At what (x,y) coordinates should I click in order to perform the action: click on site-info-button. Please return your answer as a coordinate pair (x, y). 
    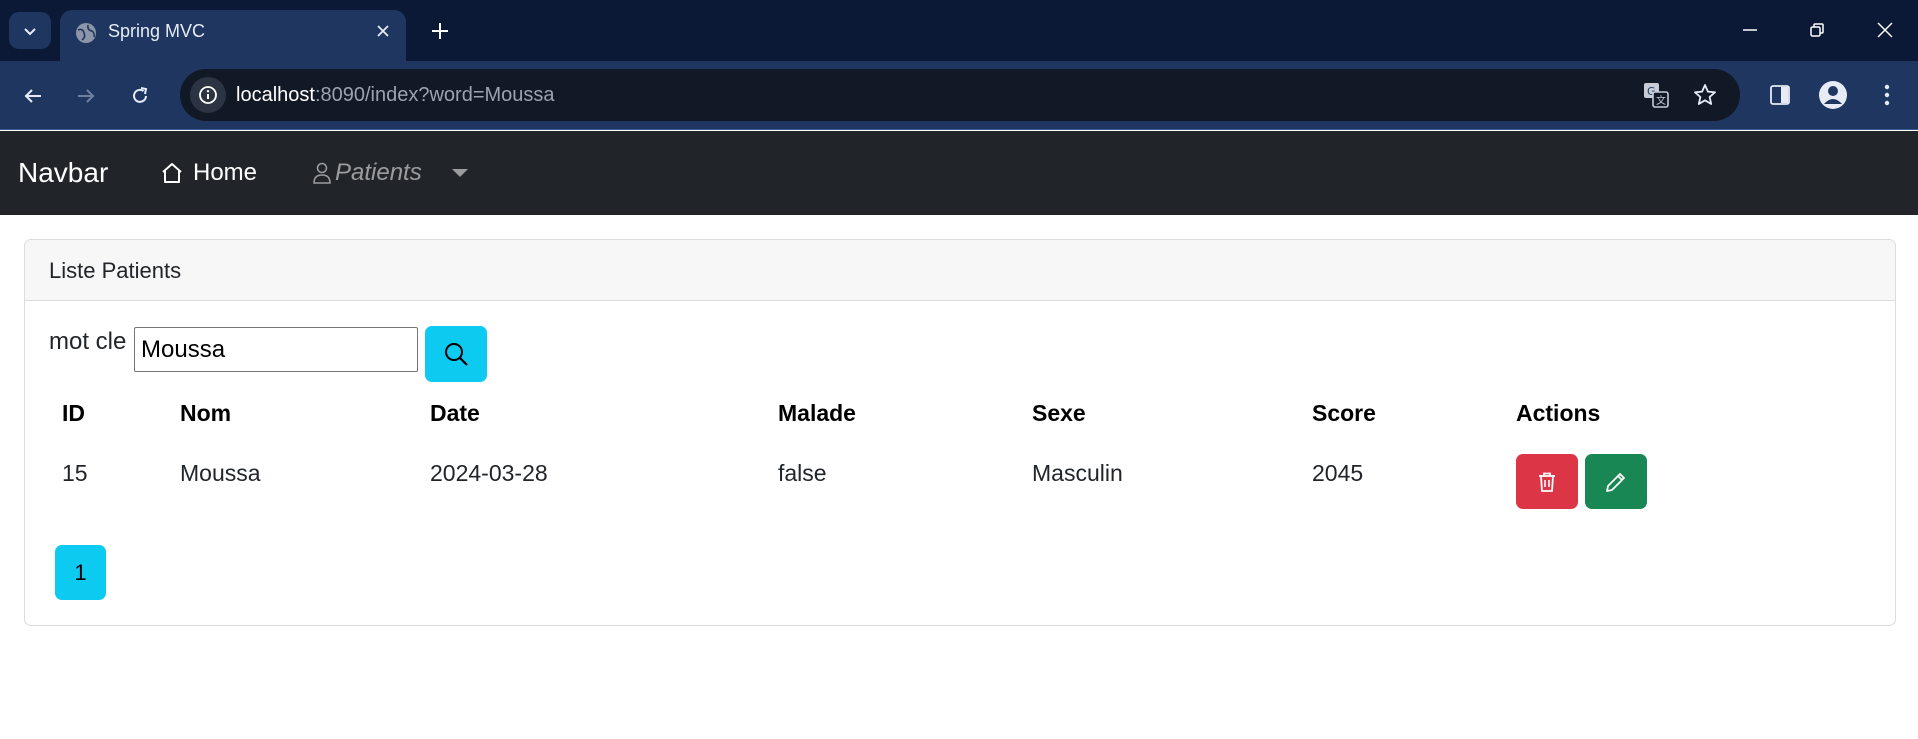
    Looking at the image, I should click on (208, 95).